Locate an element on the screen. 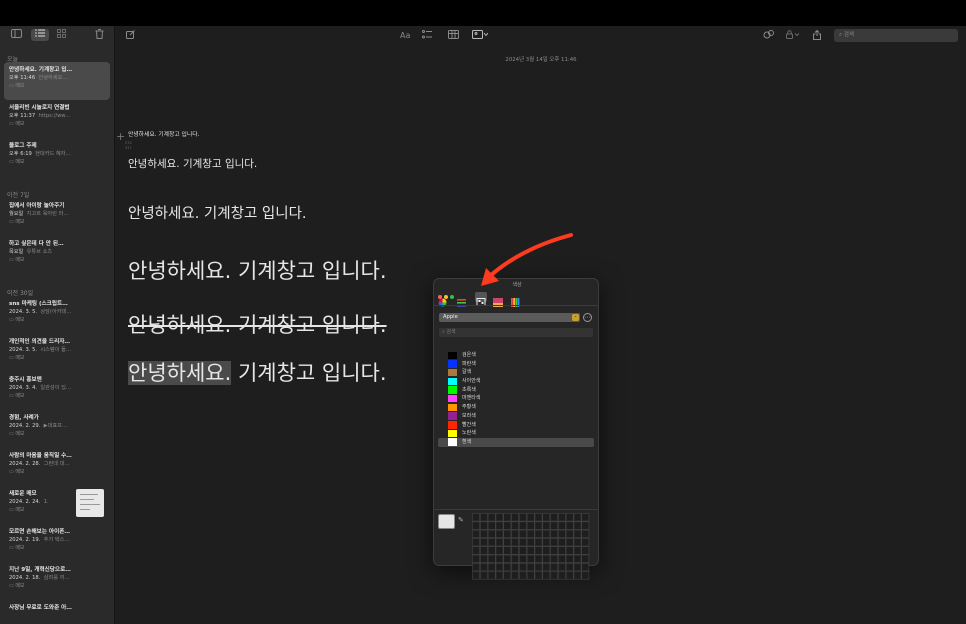 This screenshot has height=624, width=966. menu-bar is located at coordinates (483, 13).